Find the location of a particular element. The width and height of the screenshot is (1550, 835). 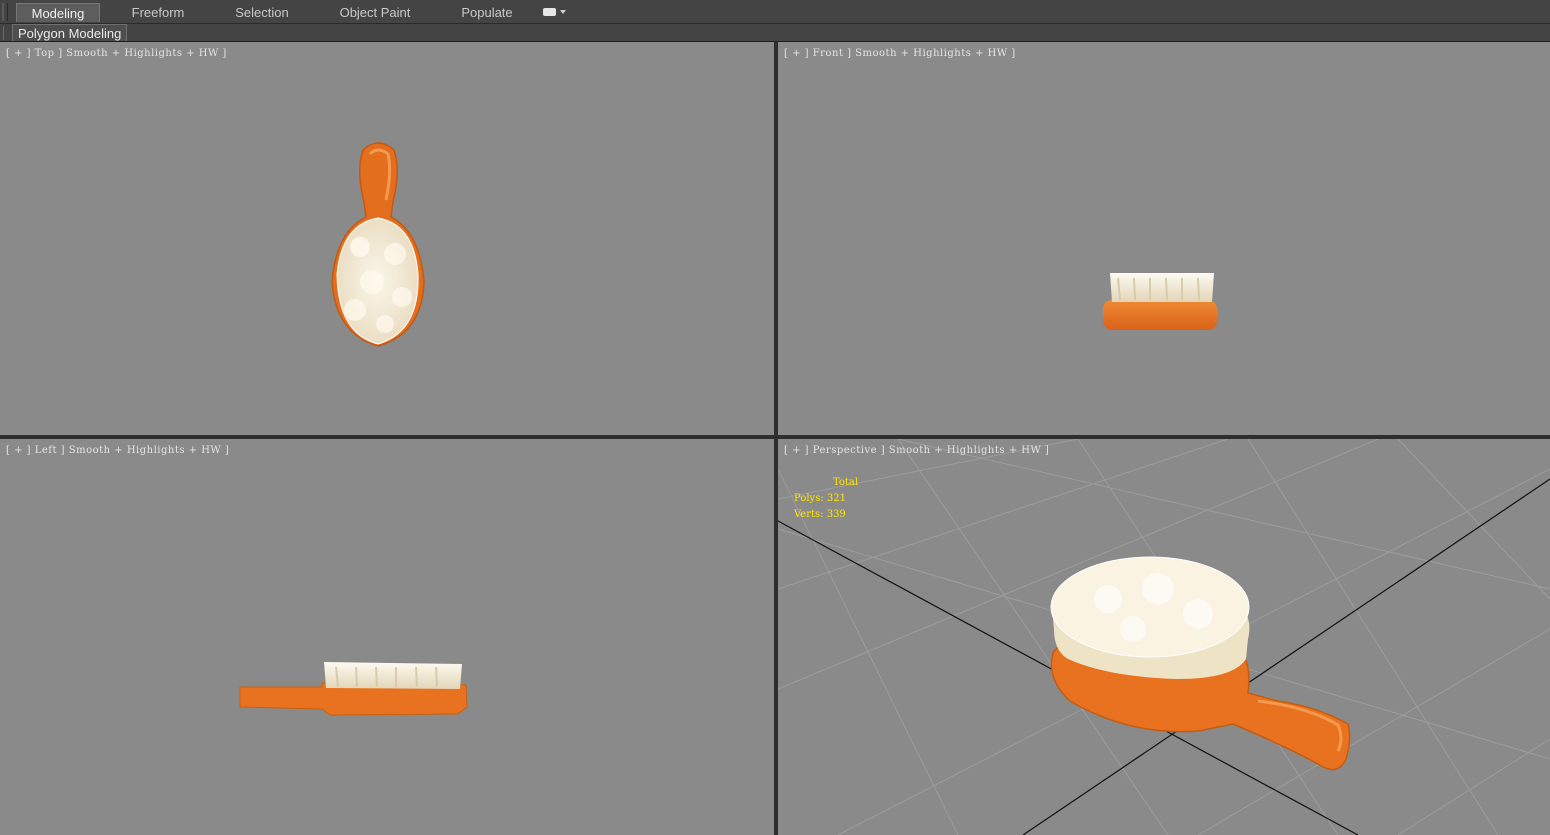

viewport-divider-horizontal is located at coordinates (775, 437).